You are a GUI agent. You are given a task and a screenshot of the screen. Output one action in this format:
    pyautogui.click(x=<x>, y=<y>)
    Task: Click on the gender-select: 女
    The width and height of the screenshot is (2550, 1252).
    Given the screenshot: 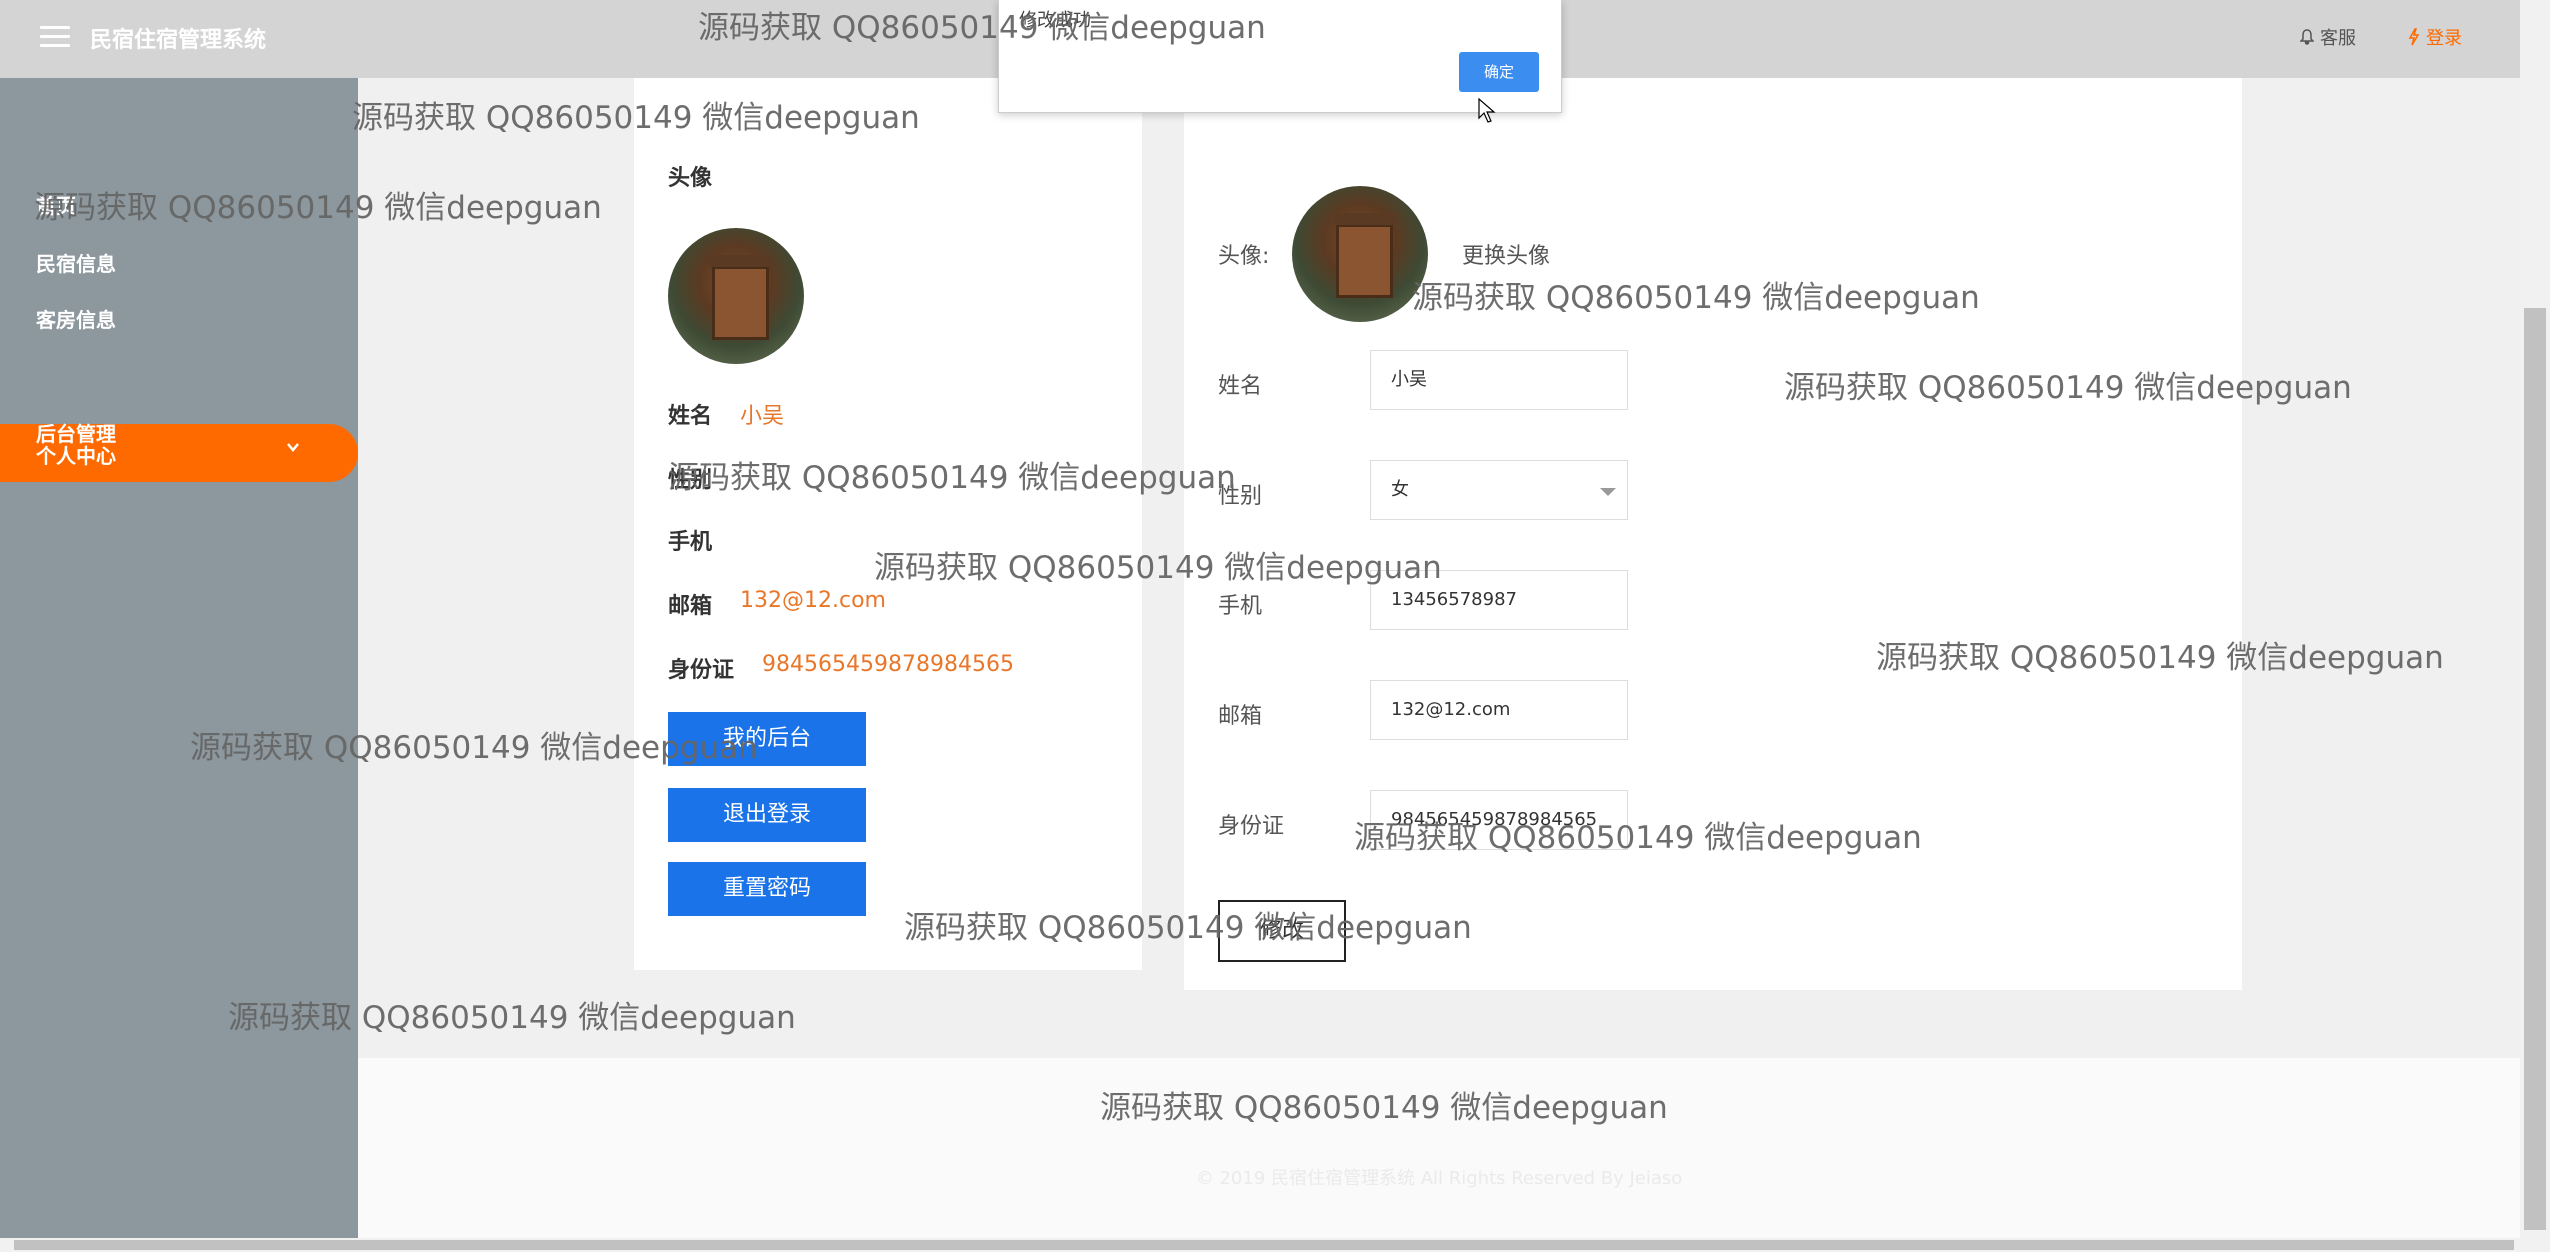 What is the action you would take?
    pyautogui.click(x=1499, y=490)
    